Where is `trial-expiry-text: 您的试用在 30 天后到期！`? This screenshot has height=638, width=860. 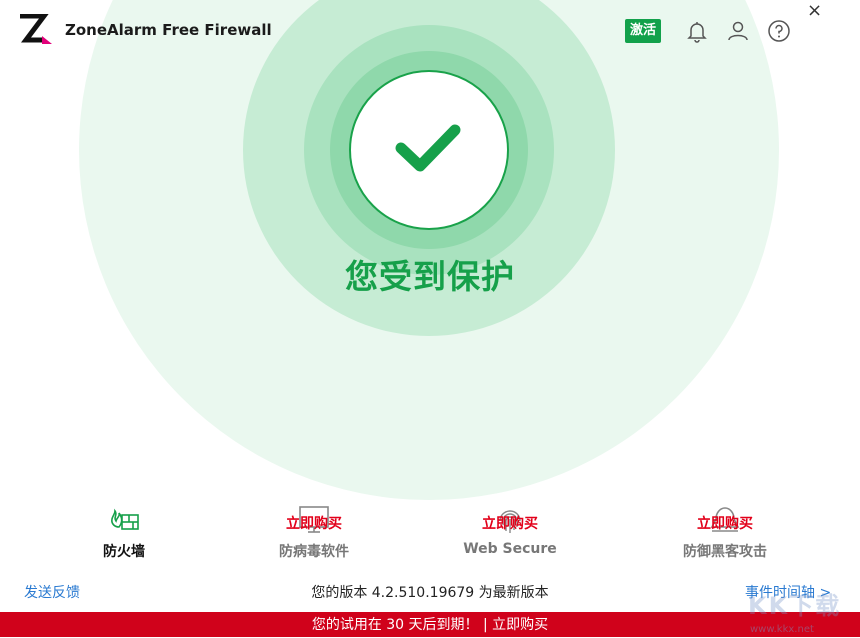 trial-expiry-text: 您的试用在 30 天后到期！ is located at coordinates (395, 625).